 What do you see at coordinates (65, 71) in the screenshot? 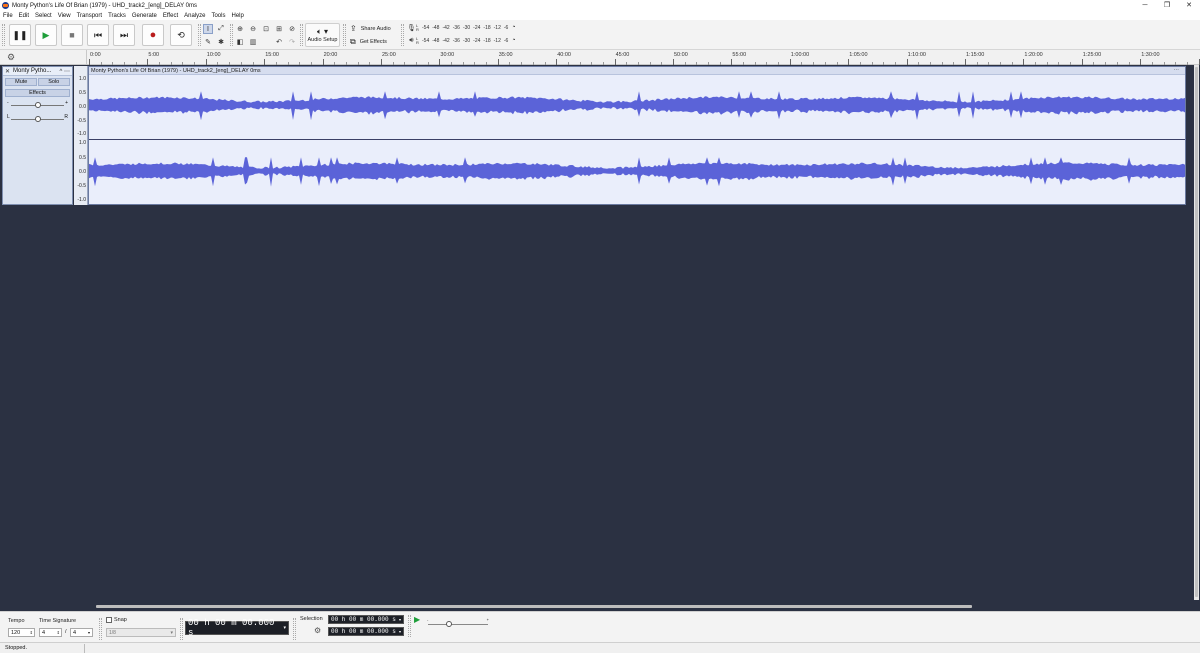
I see `collapse-track-icon: ^ ⋯` at bounding box center [65, 71].